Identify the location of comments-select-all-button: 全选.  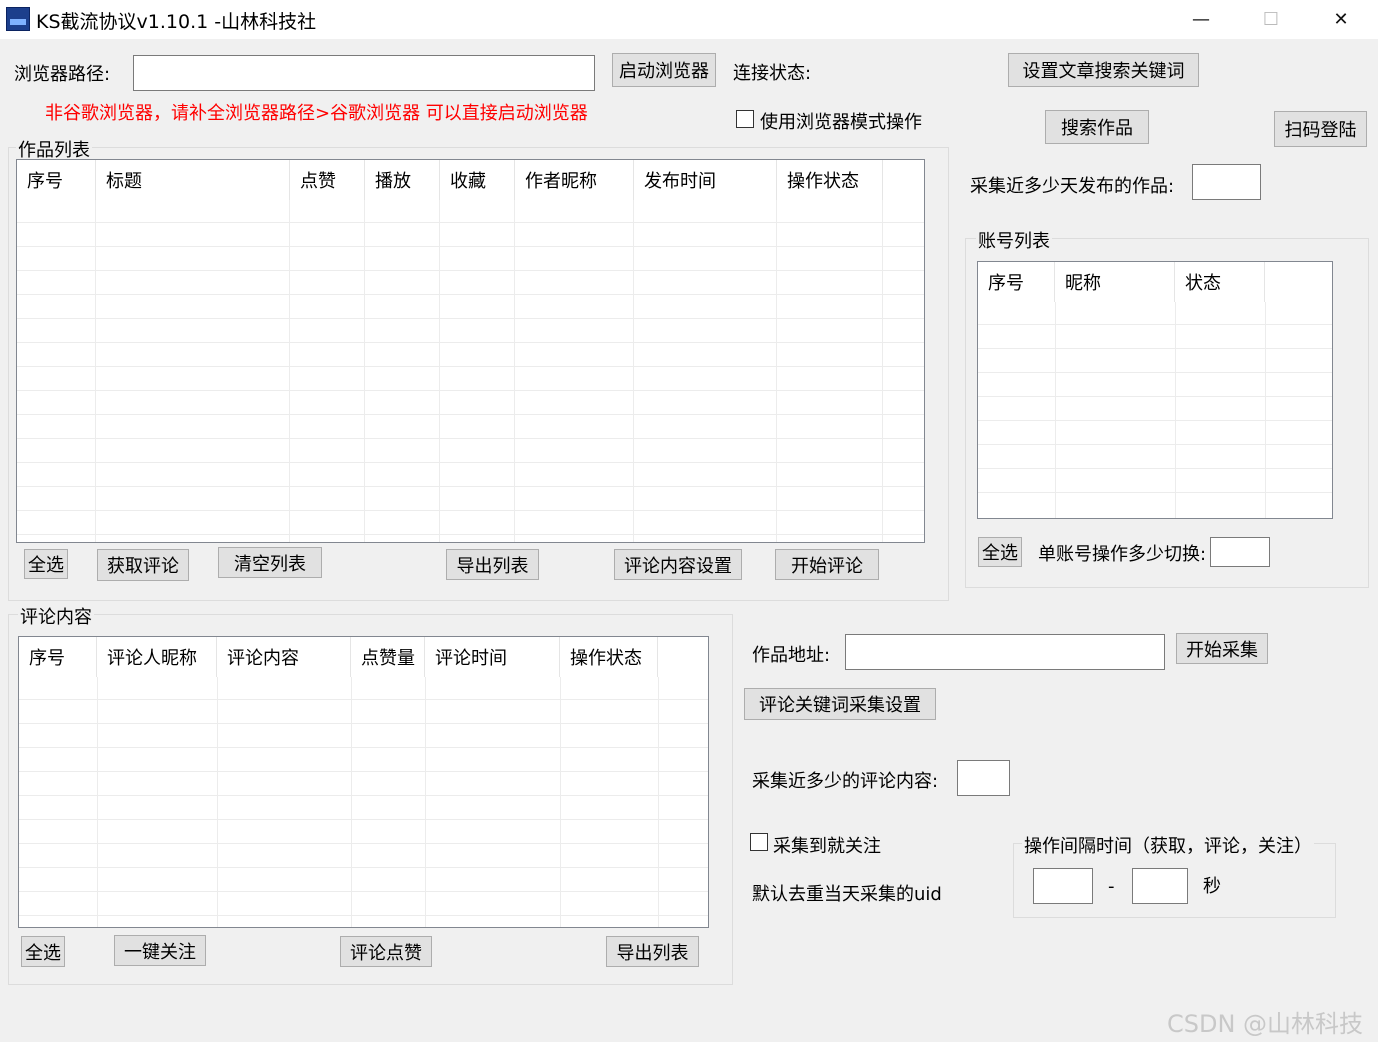
(43, 951).